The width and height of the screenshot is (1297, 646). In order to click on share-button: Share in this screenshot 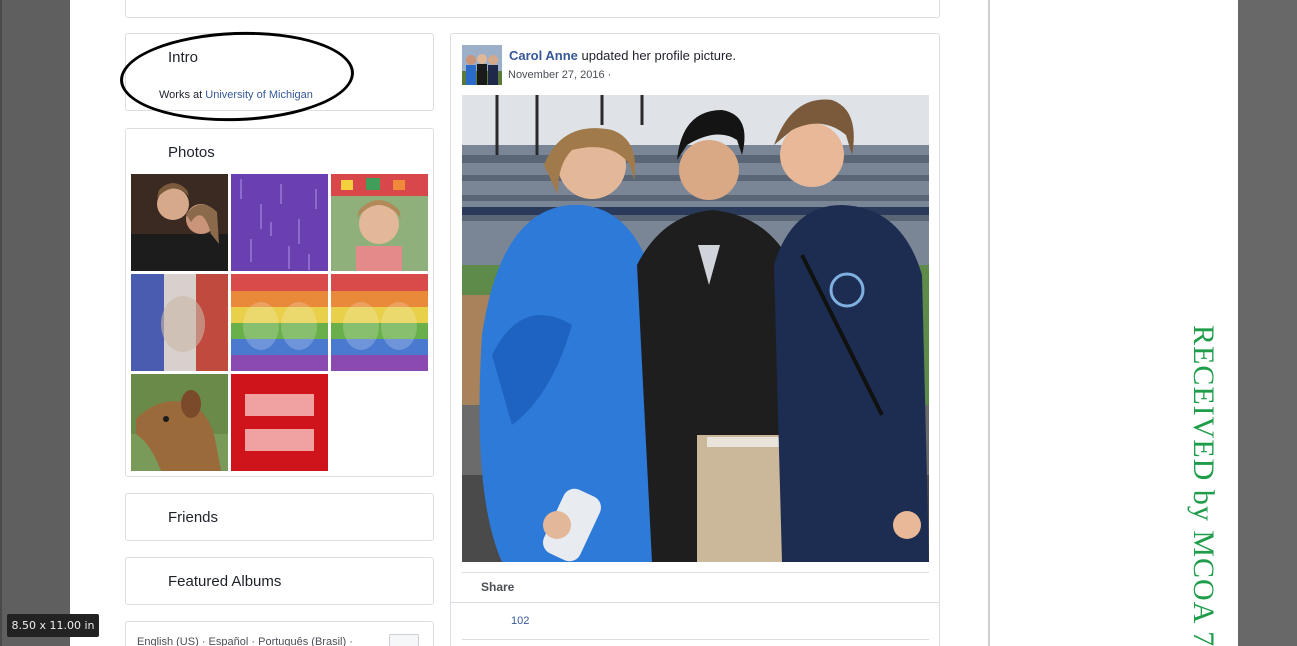, I will do `click(497, 587)`.